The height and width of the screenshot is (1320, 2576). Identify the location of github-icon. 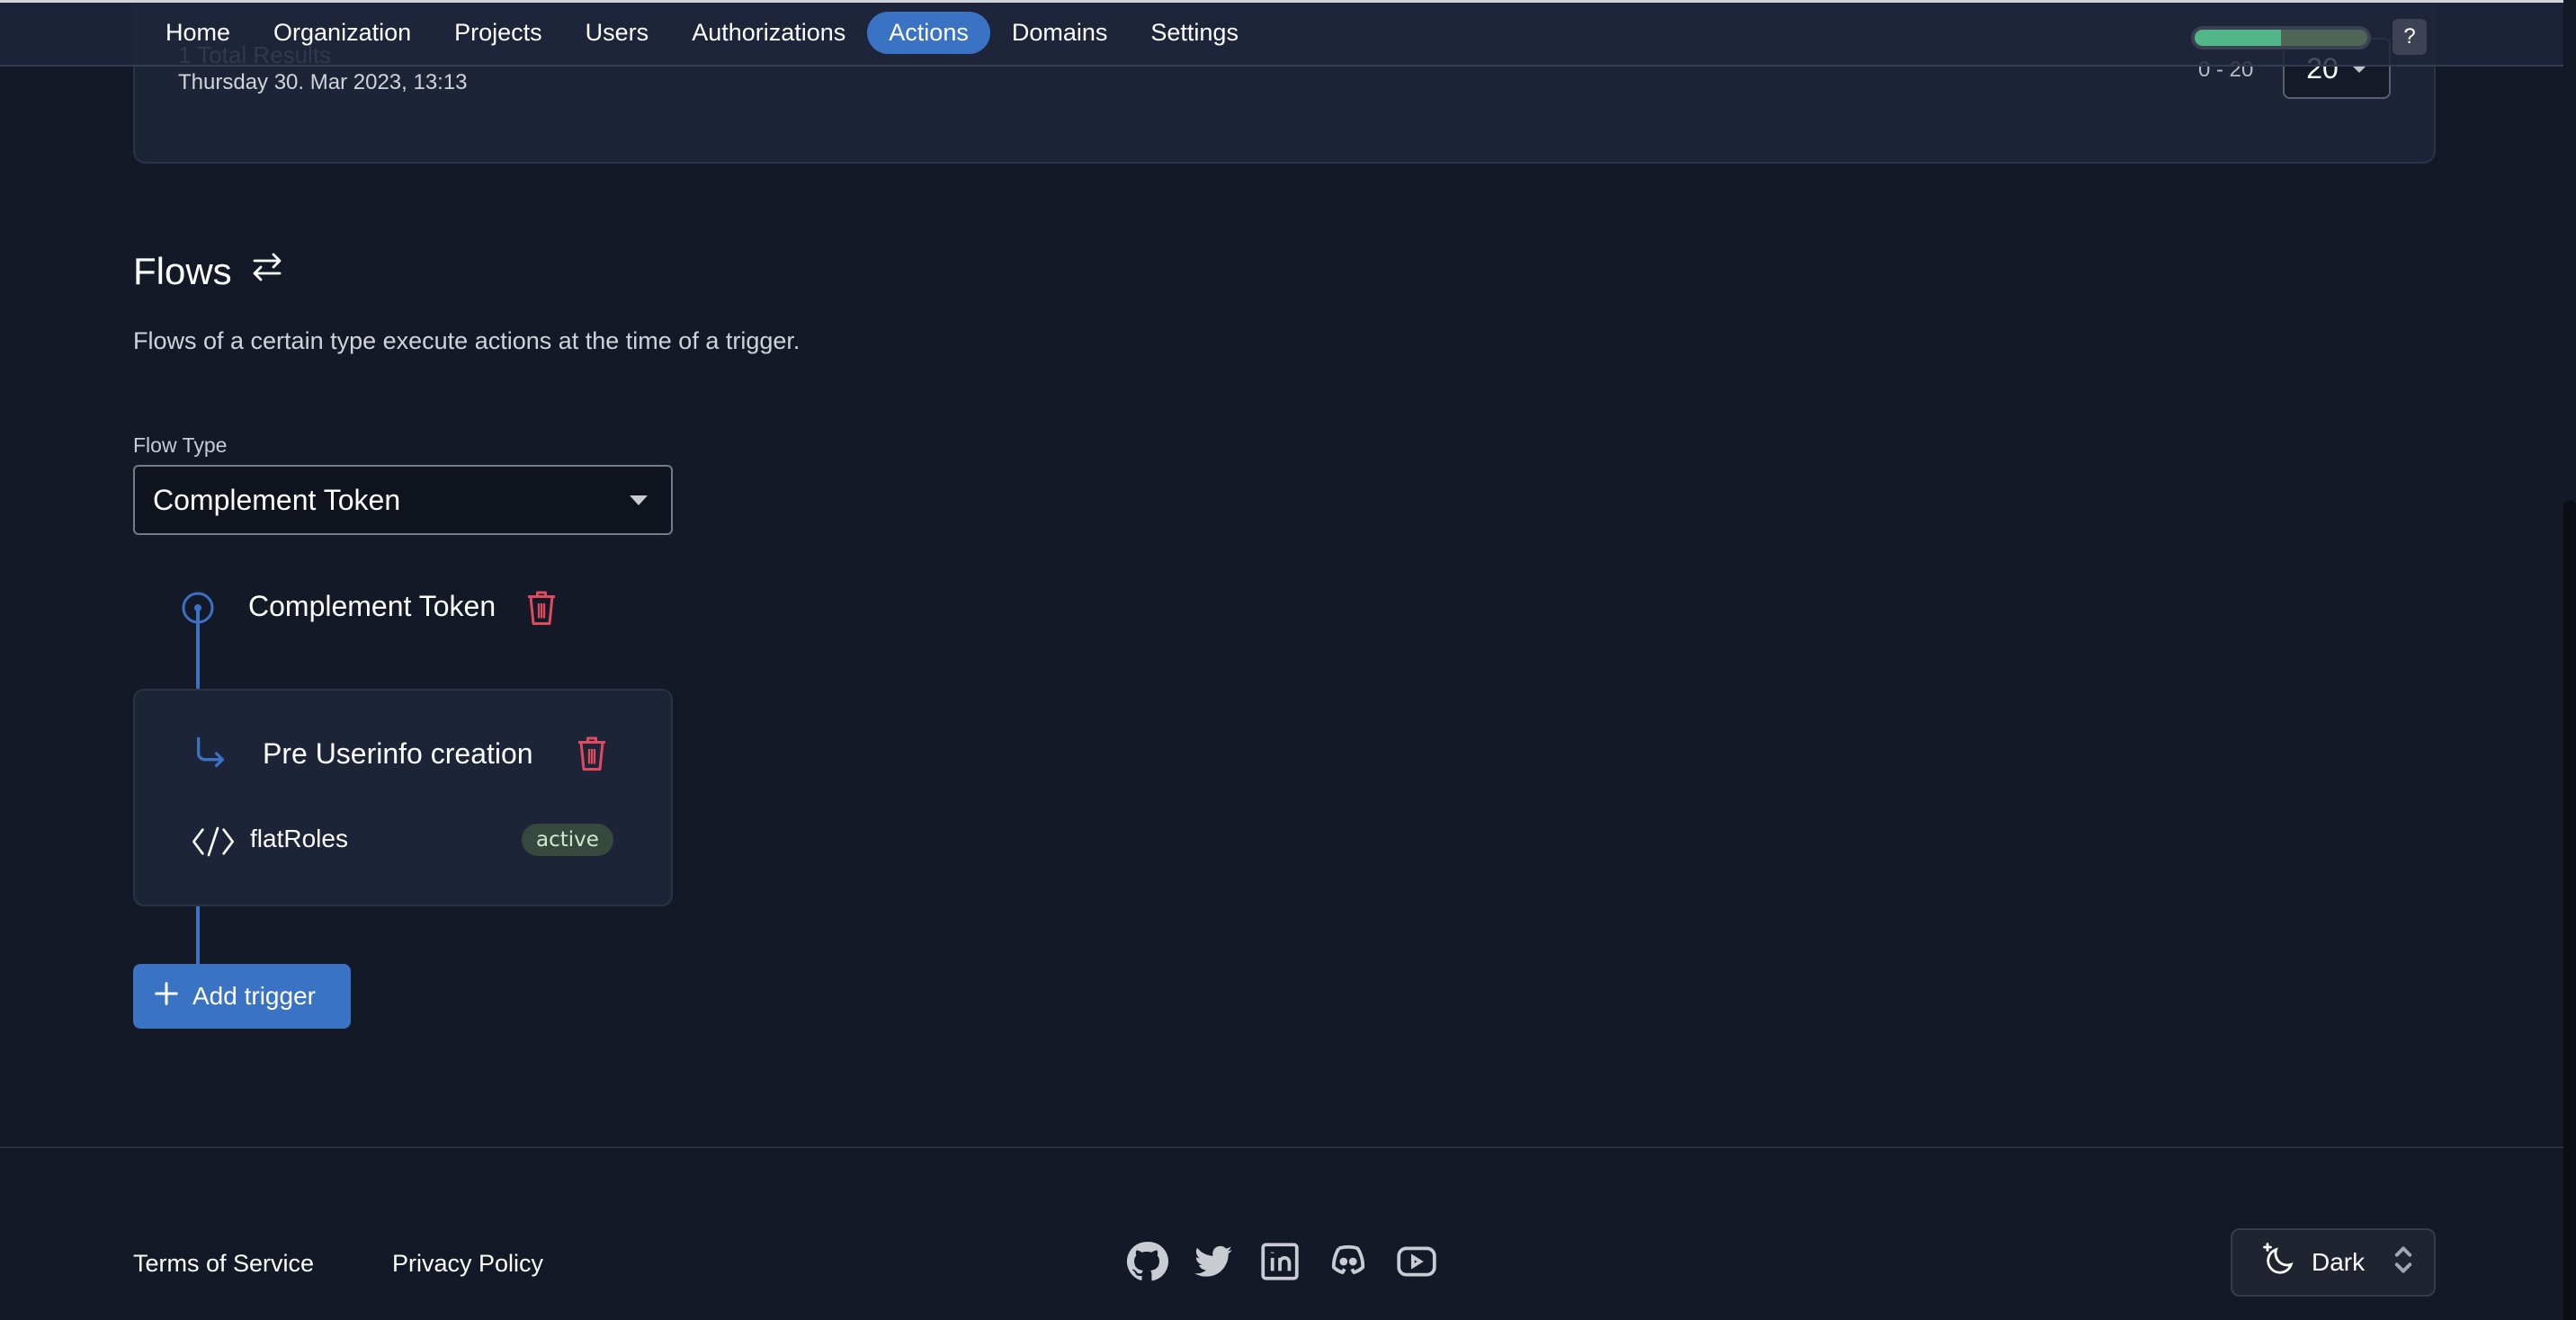
(1146, 1261).